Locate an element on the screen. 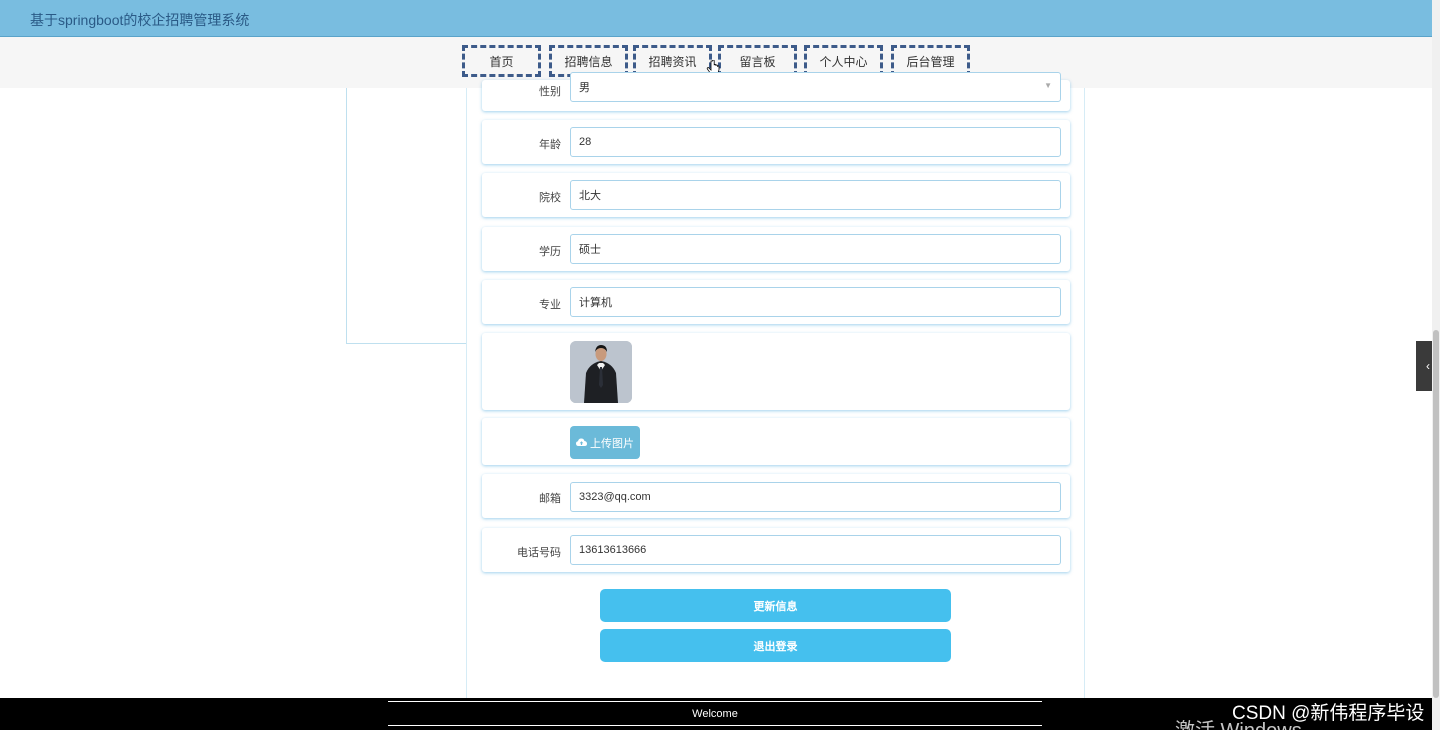 The height and width of the screenshot is (730, 1440). nav-item-home: 首页 is located at coordinates (501, 61).